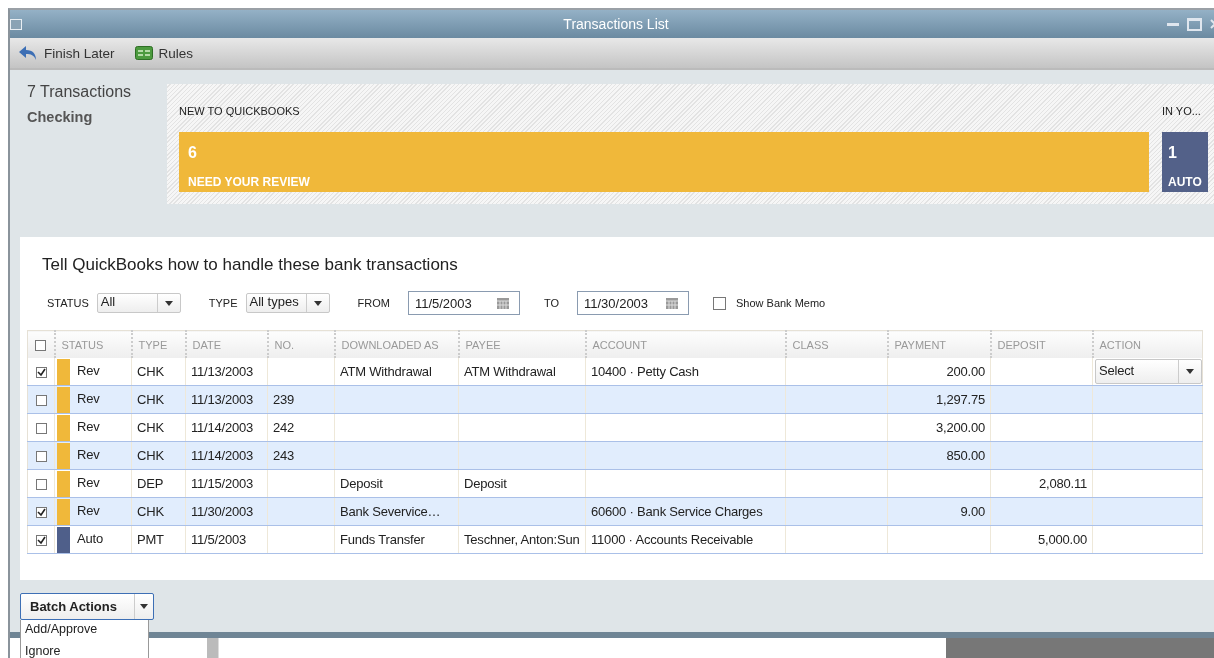 The width and height of the screenshot is (1214, 658). What do you see at coordinates (60, 117) in the screenshot?
I see `account-name: Checking` at bounding box center [60, 117].